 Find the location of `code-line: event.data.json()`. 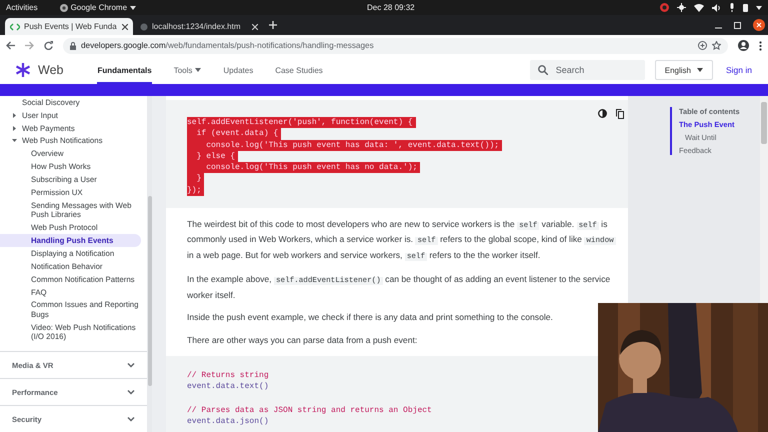

code-line: event.data.json() is located at coordinates (228, 422).